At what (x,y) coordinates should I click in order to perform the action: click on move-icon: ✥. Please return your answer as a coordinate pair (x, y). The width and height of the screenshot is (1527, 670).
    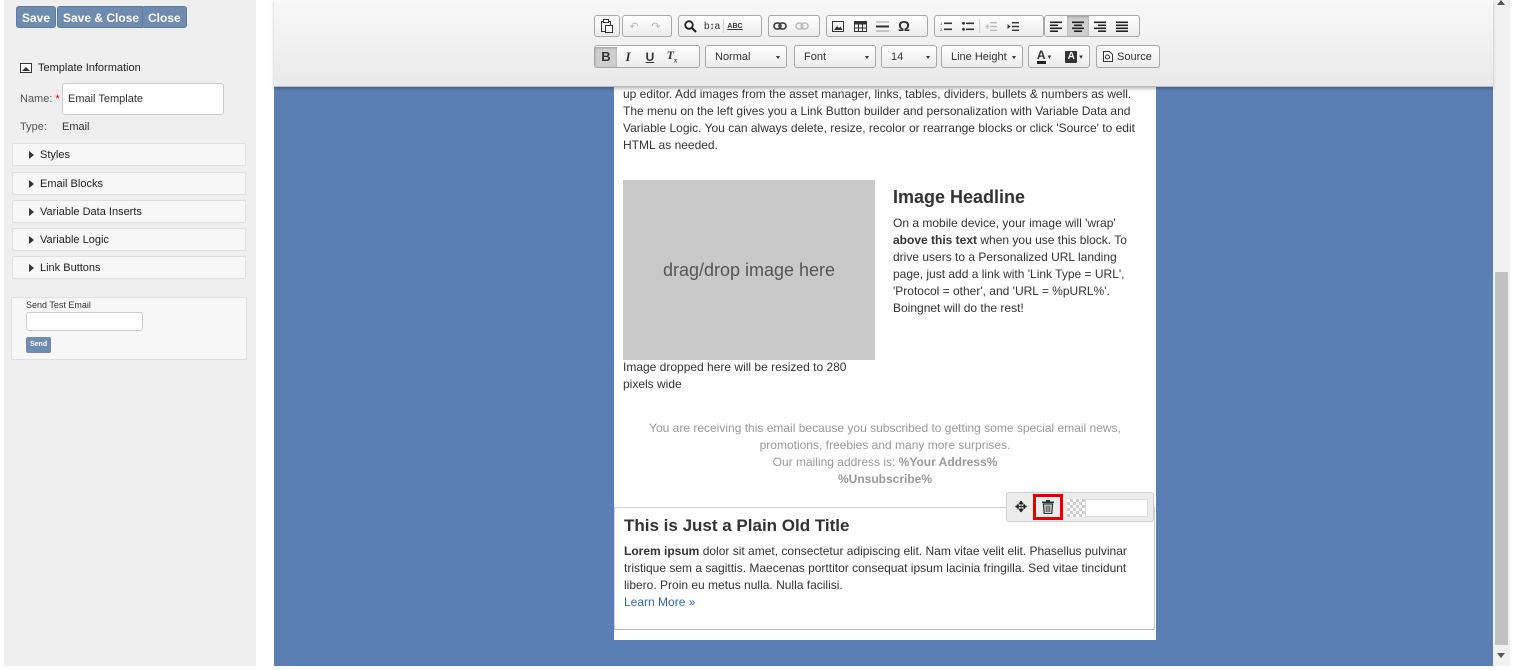
    Looking at the image, I should click on (1021, 507).